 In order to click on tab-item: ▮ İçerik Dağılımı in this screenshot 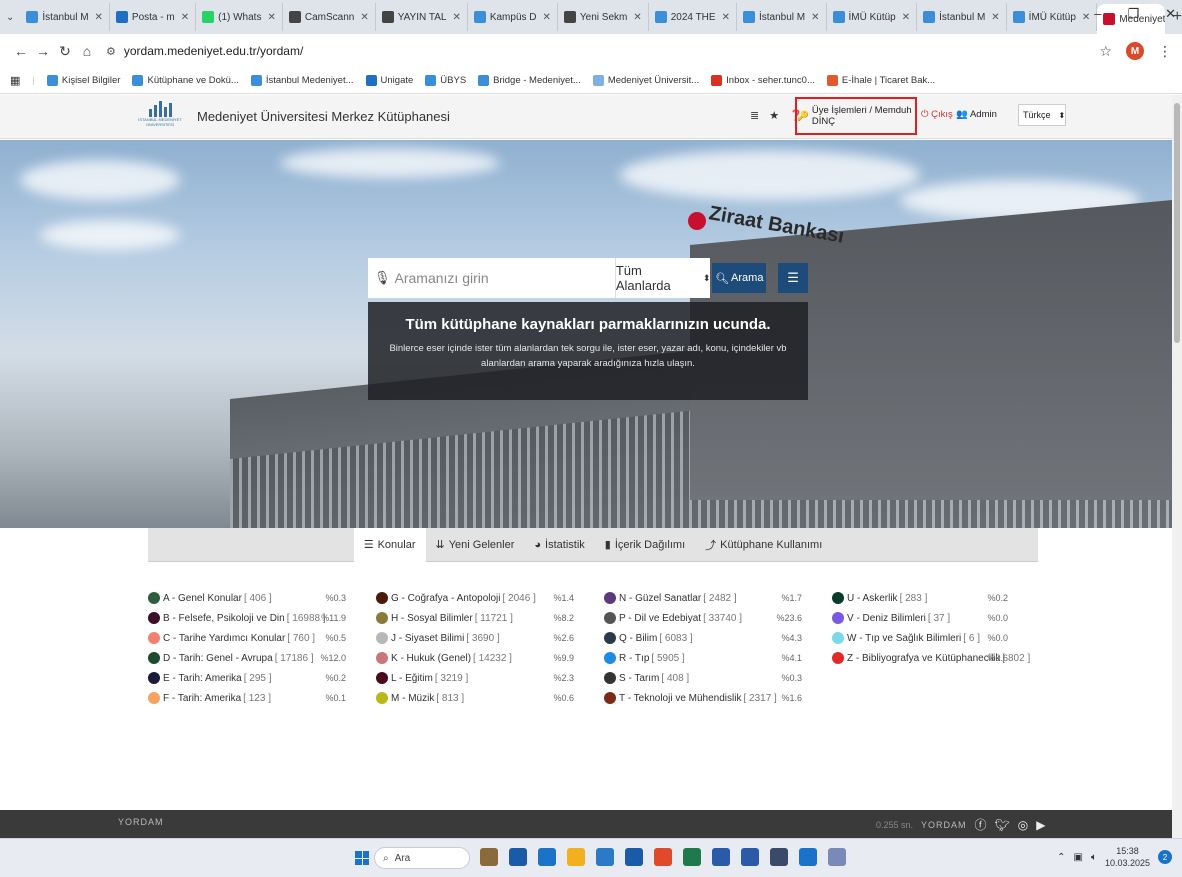, I will do `click(645, 545)`.